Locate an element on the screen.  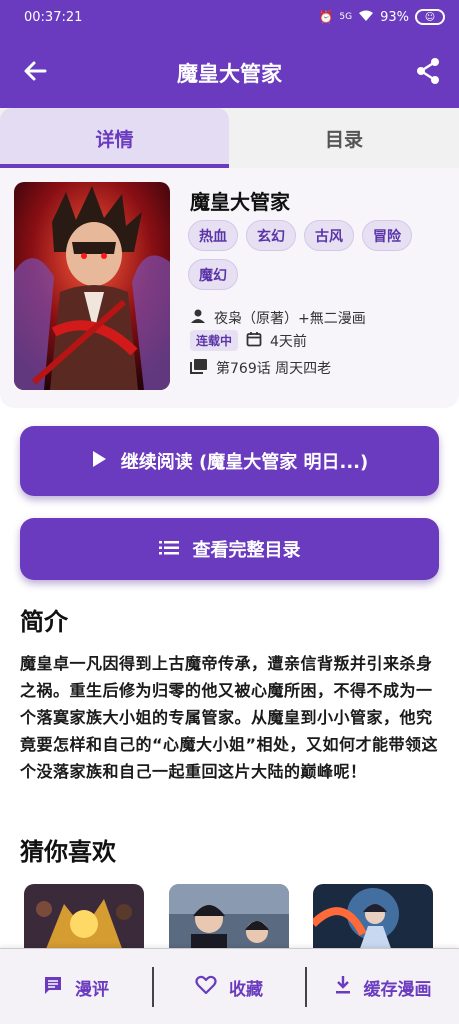
app-bar: 魔皇大管家 is located at coordinates (229, 71).